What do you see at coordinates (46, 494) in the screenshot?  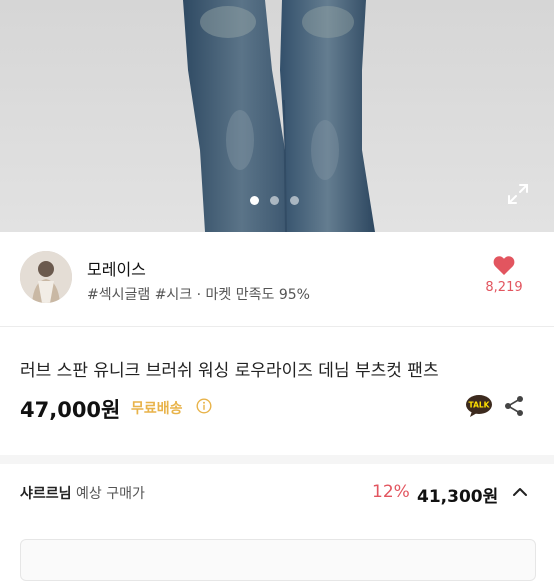 I see `member-name: 샤르르님` at bounding box center [46, 494].